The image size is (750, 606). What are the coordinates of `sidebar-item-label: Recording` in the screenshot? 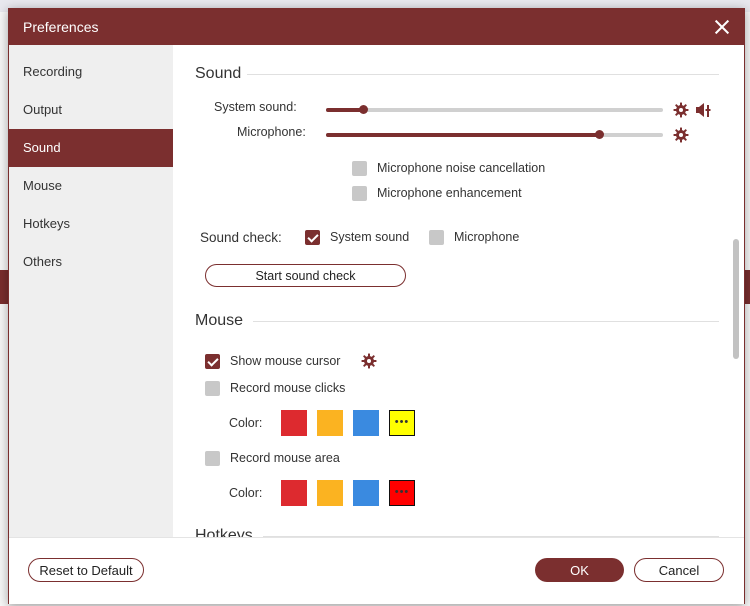 It's located at (53, 71).